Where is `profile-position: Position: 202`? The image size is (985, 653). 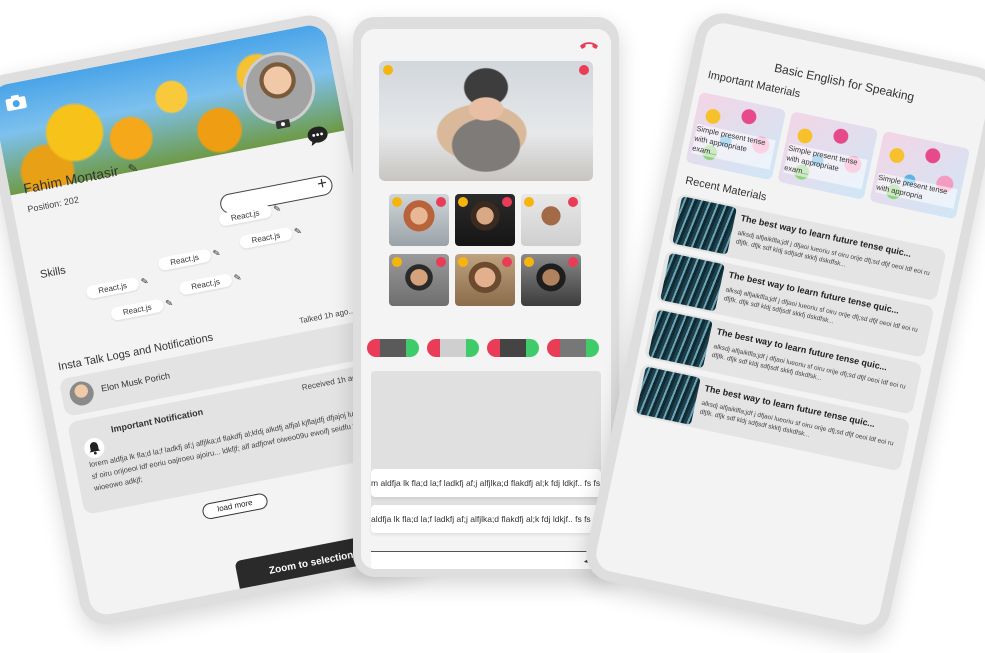 profile-position: Position: 202 is located at coordinates (53, 204).